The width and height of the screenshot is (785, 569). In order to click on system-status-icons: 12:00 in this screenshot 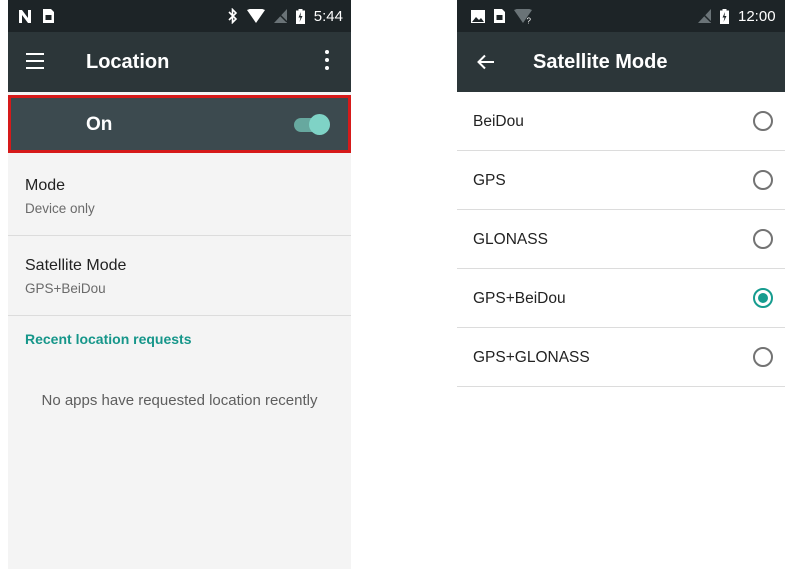, I will do `click(737, 16)`.